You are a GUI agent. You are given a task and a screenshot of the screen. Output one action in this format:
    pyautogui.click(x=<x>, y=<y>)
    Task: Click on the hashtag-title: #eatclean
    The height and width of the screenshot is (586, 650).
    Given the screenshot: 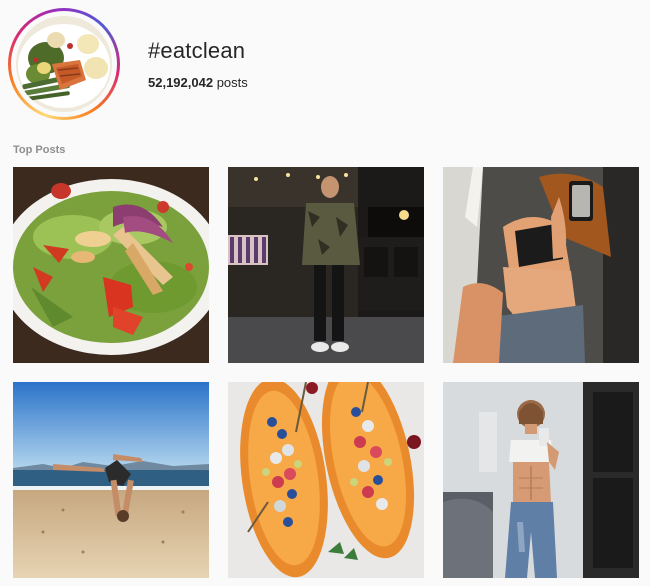 What is the action you would take?
    pyautogui.click(x=197, y=50)
    